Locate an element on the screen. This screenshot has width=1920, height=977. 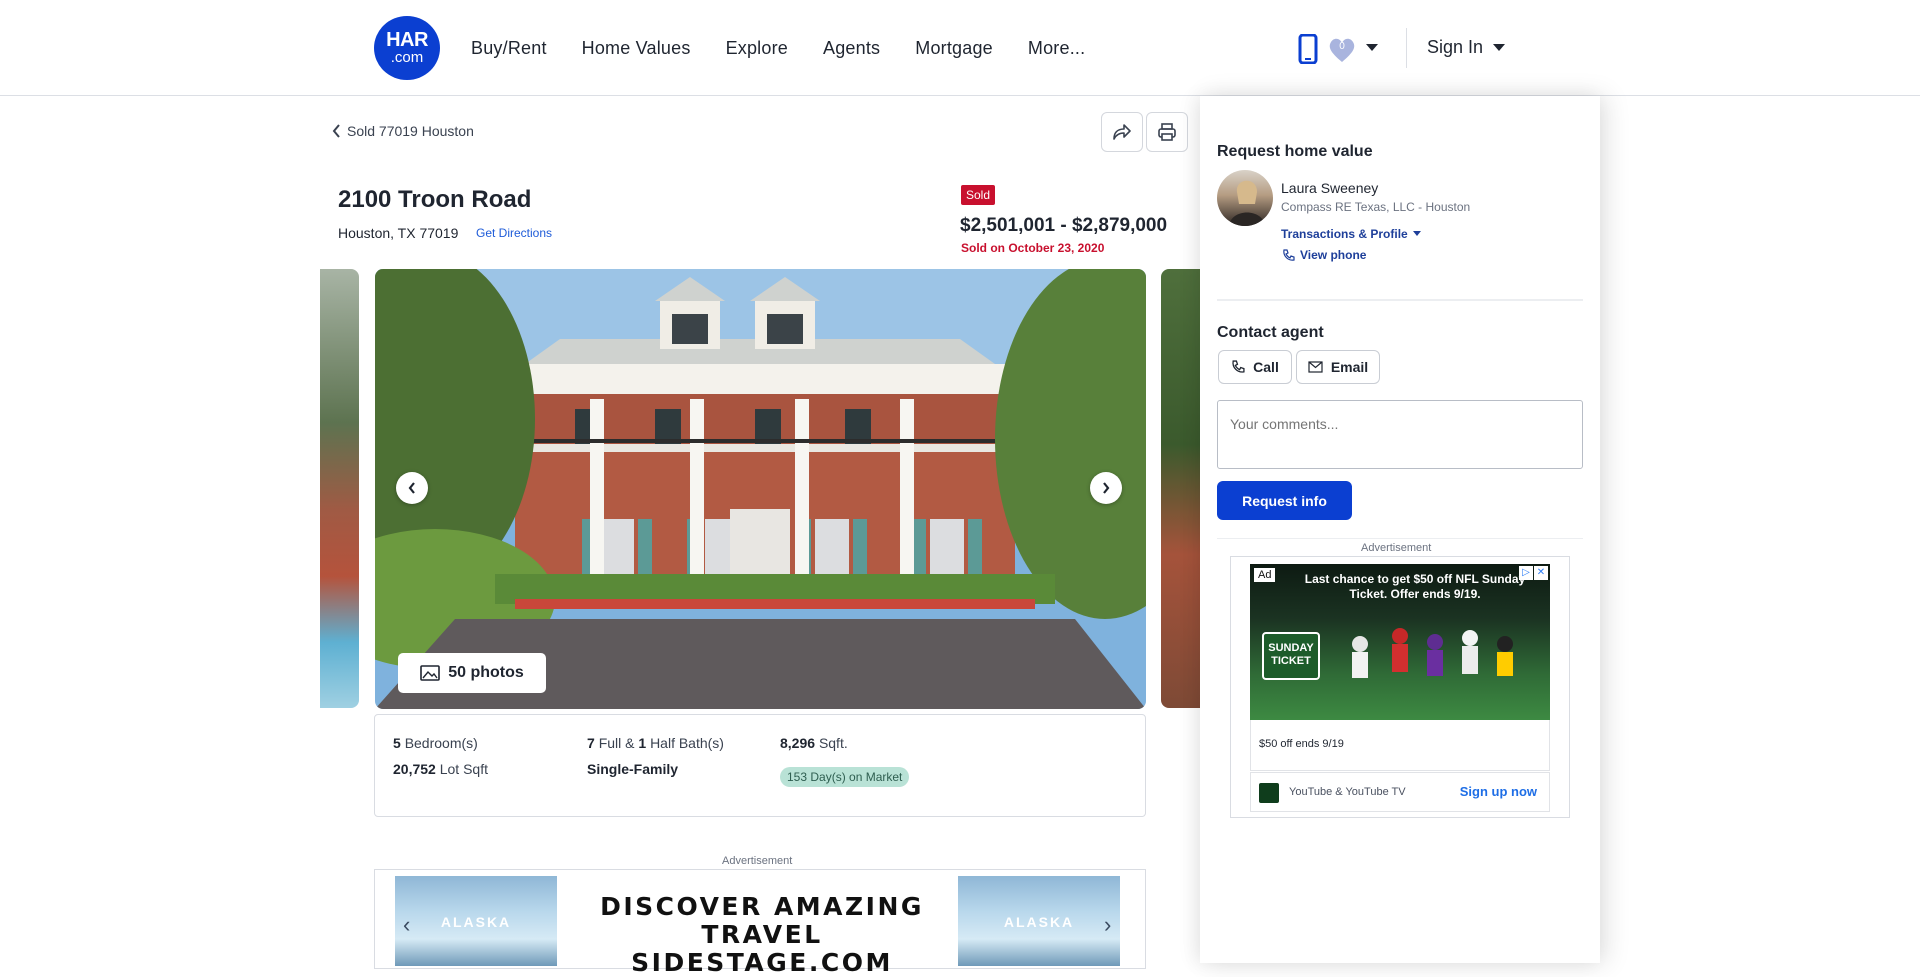
mobile-phone-icon is located at coordinates (1308, 51).